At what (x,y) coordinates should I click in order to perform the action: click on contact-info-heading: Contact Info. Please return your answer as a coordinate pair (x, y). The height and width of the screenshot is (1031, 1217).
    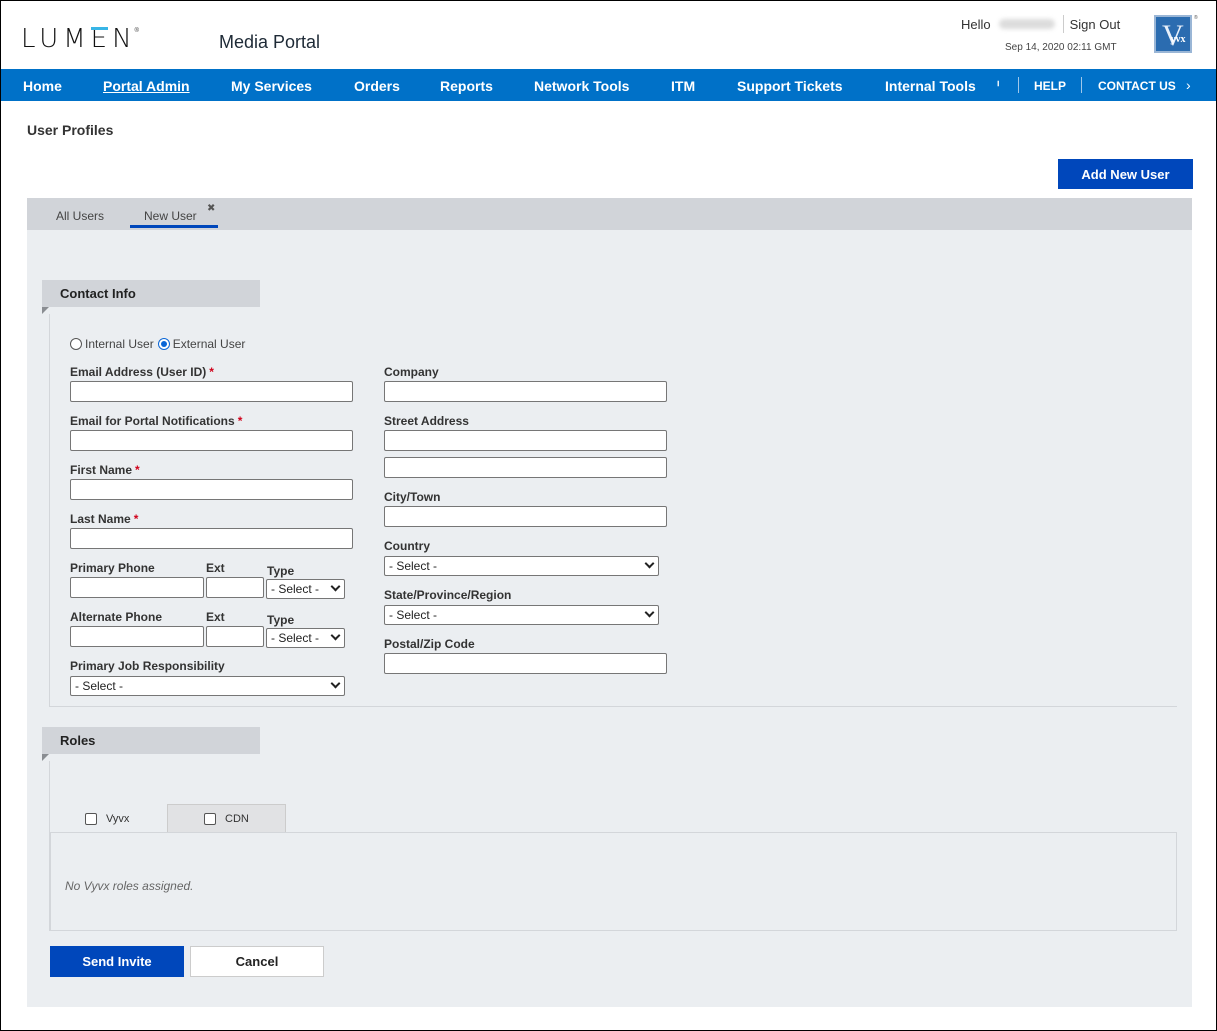
    Looking at the image, I should click on (151, 293).